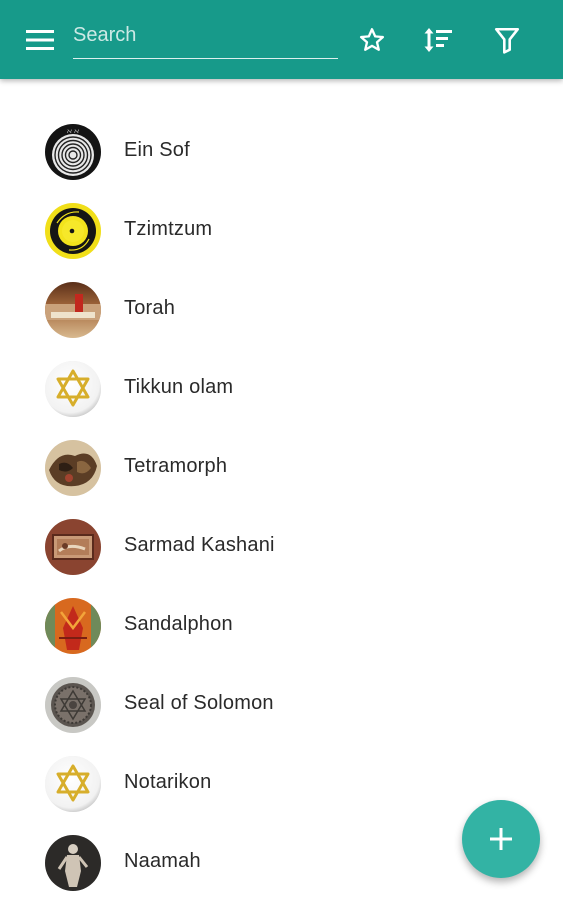 This screenshot has width=563, height=902. I want to click on list-item: Tikkun olam, so click(281, 388).